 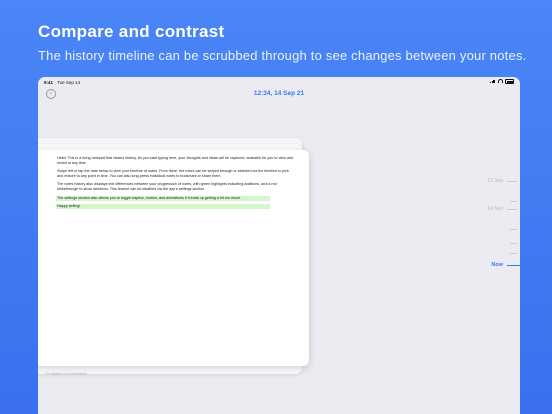 I want to click on status-date: Tue Sep 14, so click(x=69, y=82).